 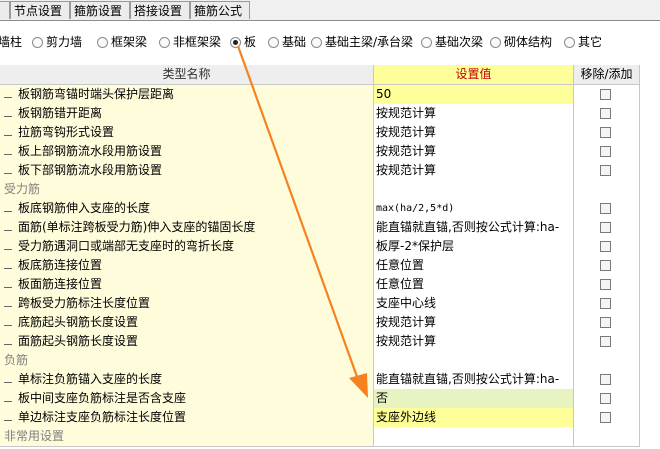 I want to click on radio-wall-column: 墙柱, so click(x=11, y=42).